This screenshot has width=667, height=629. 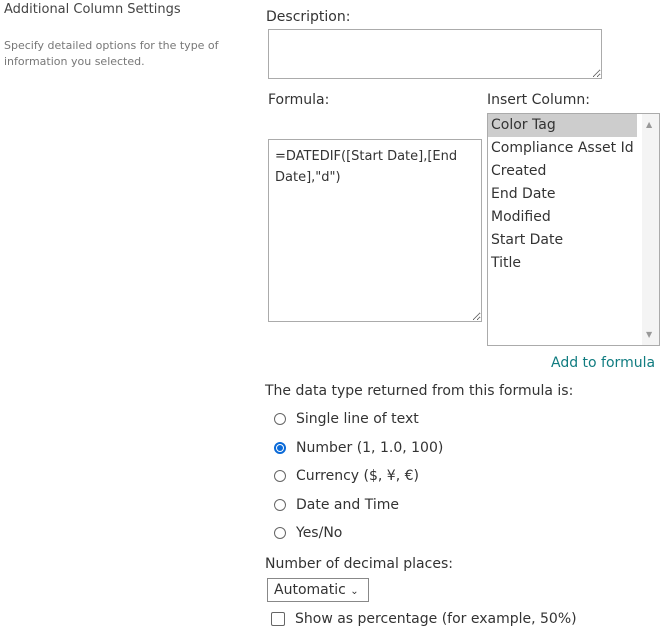 I want to click on radio-currency: Currency ($, ¥, €), so click(x=346, y=476).